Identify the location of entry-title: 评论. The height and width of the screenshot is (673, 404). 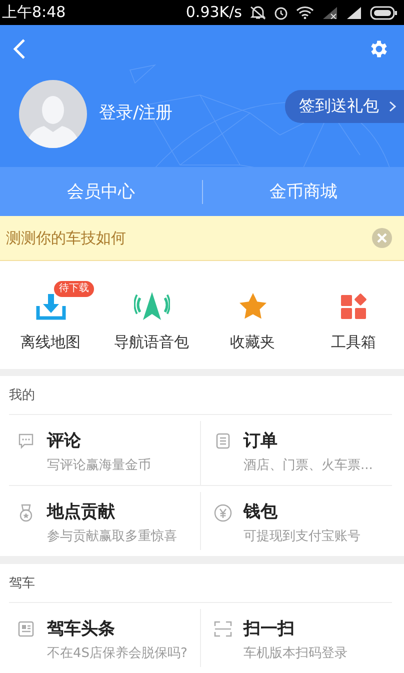
(64, 441).